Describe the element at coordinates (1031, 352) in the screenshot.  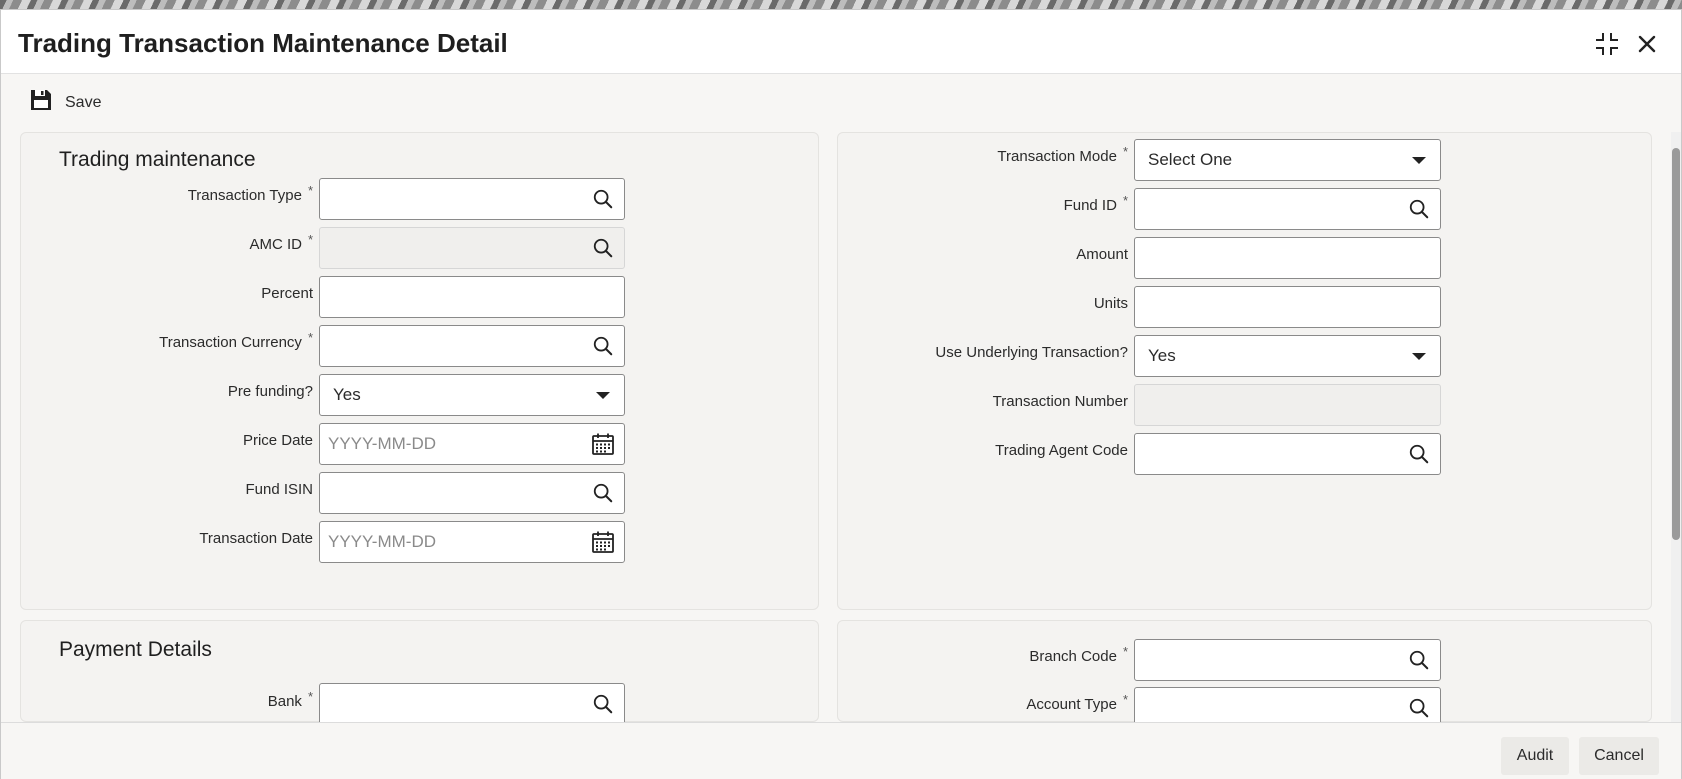
I see `use-underlying-label: Use Underlying Transaction?` at that location.